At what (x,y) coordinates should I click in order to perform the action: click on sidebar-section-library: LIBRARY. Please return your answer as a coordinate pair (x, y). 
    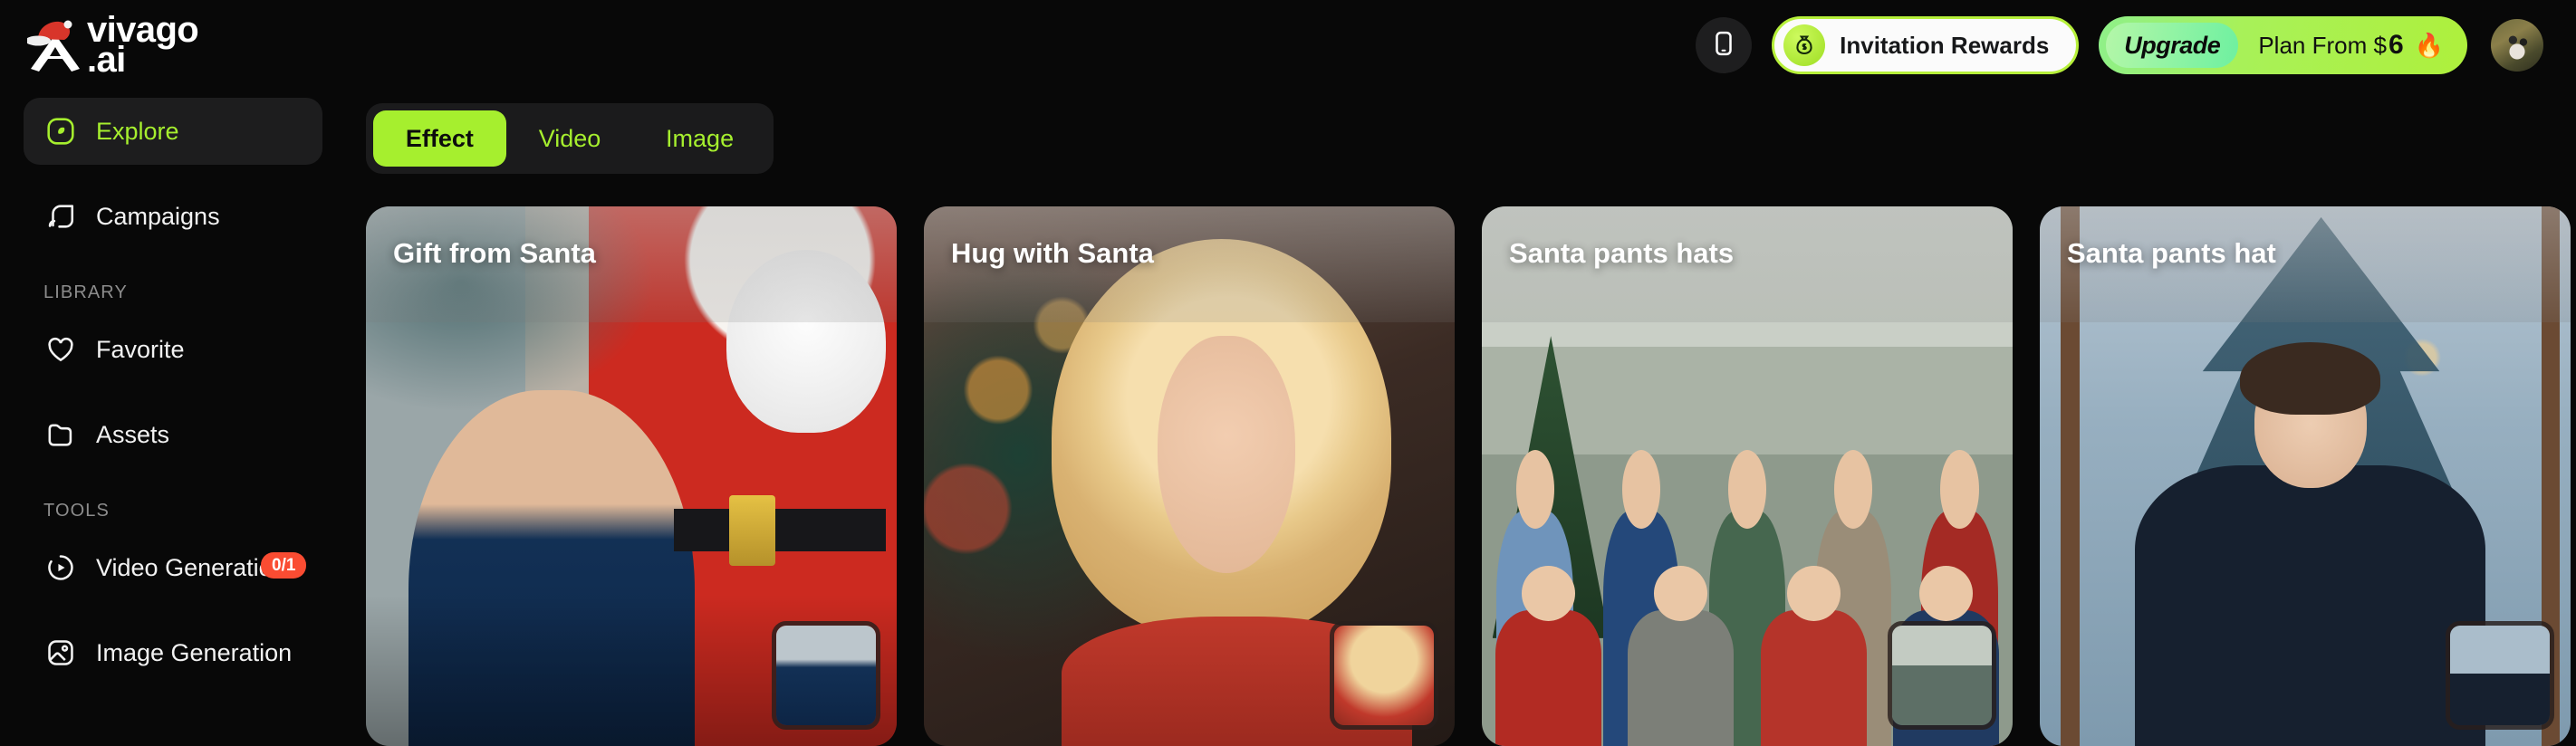
    Looking at the image, I should click on (85, 292).